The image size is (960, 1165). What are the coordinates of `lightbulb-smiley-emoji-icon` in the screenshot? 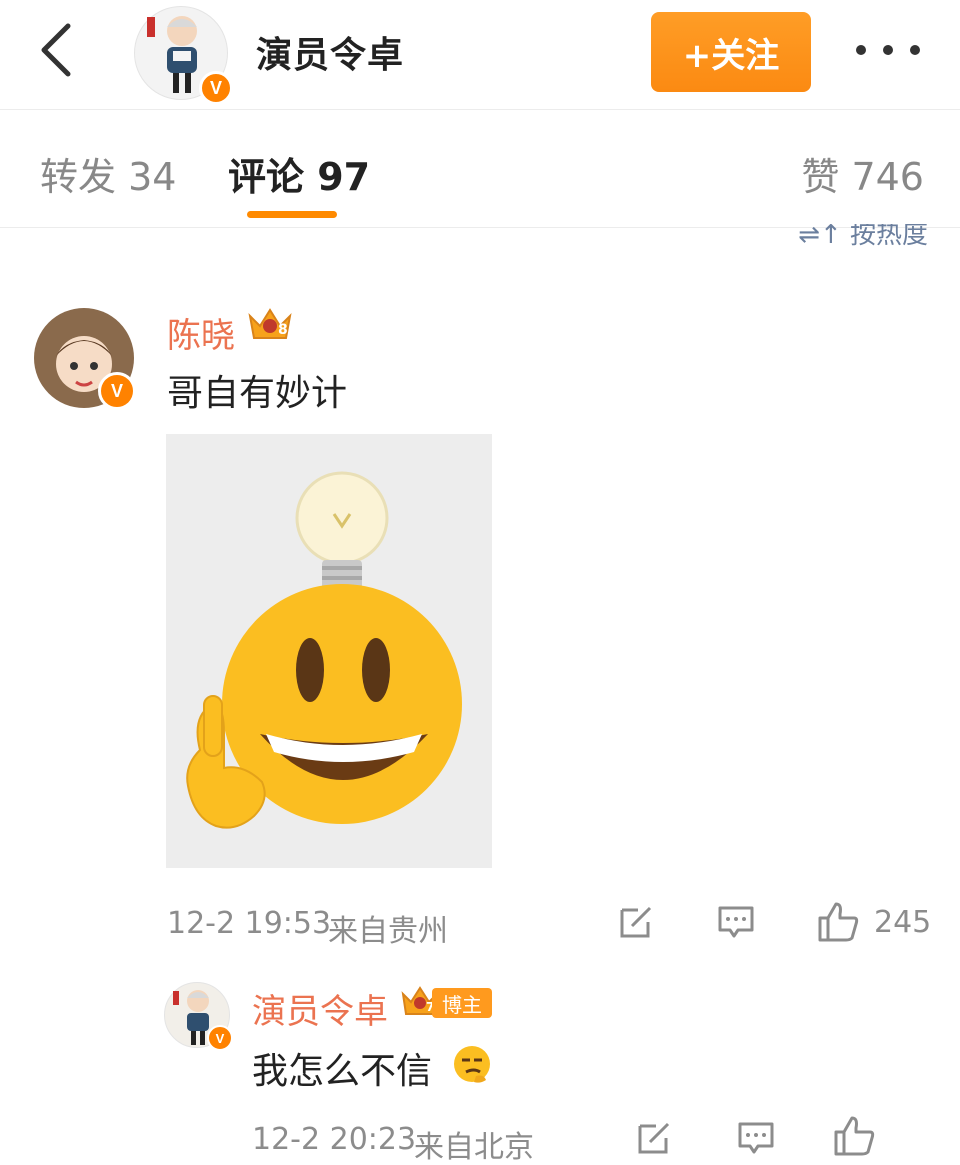 It's located at (324, 650).